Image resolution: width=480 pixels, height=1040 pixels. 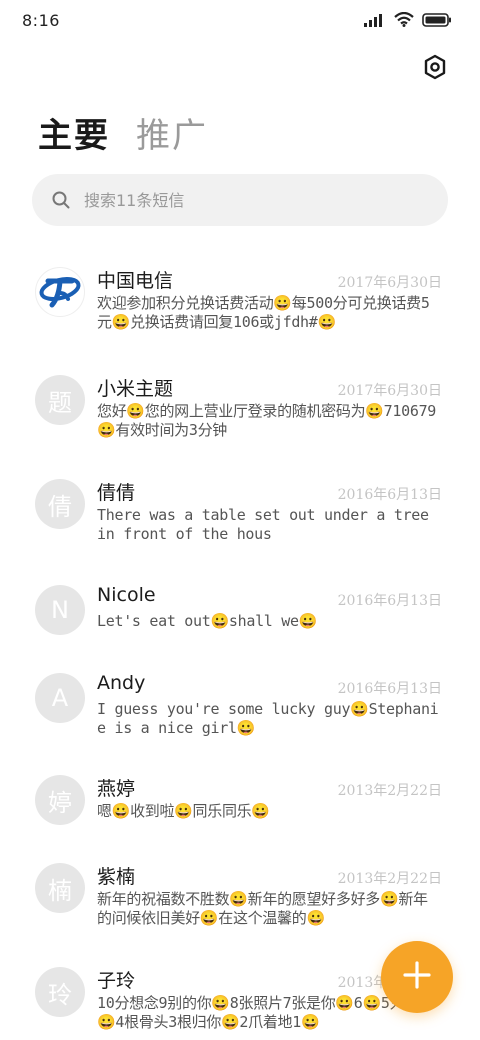 I want to click on tab-promotion: 推广, so click(x=172, y=132).